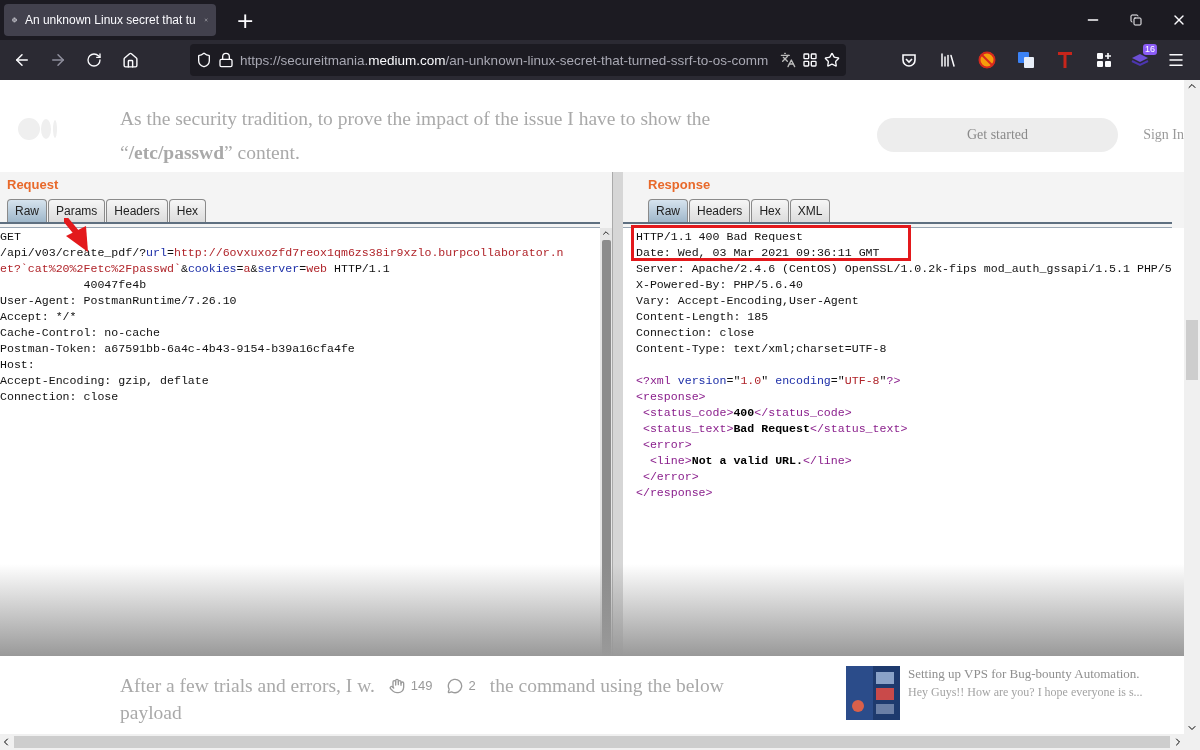 The image size is (1200, 750). I want to click on code-line: <status_code>400</status_code>, so click(746, 412).